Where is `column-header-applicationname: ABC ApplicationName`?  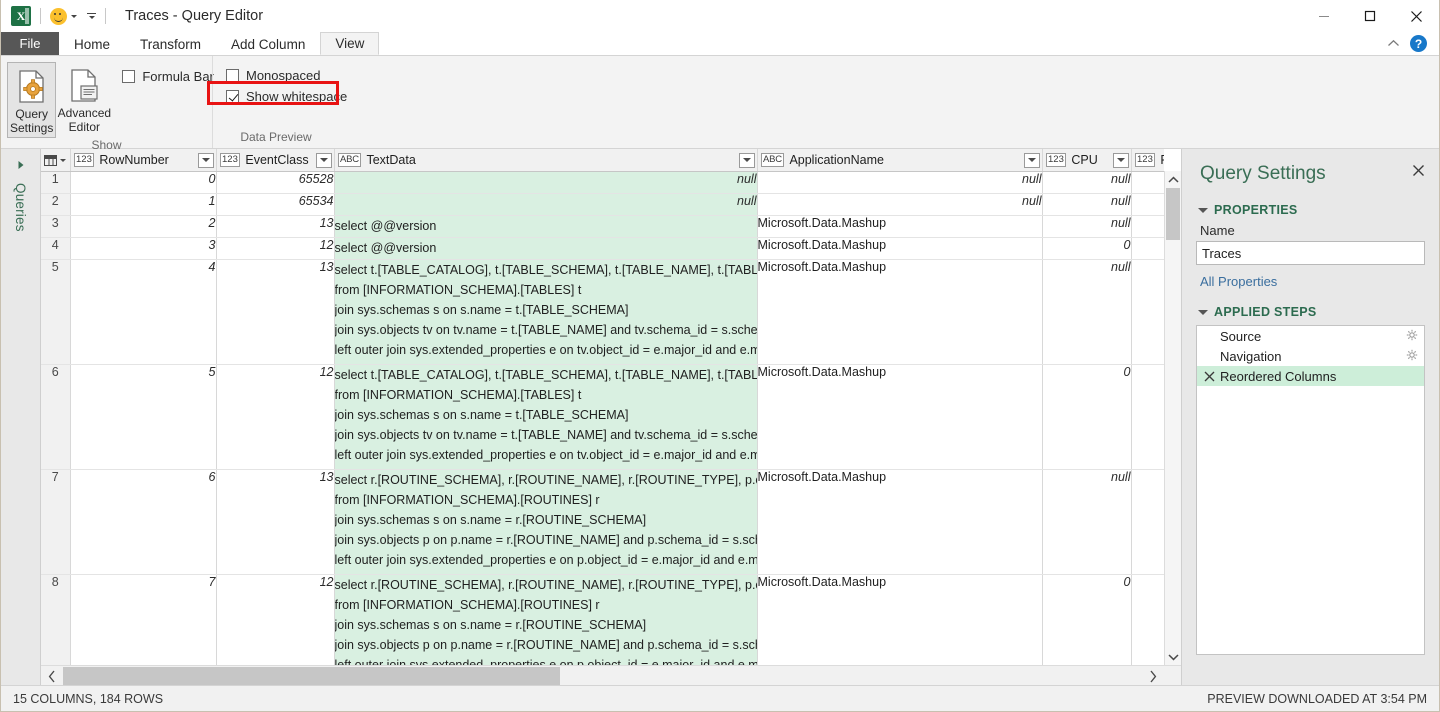
column-header-applicationname: ABC ApplicationName is located at coordinates (900, 160).